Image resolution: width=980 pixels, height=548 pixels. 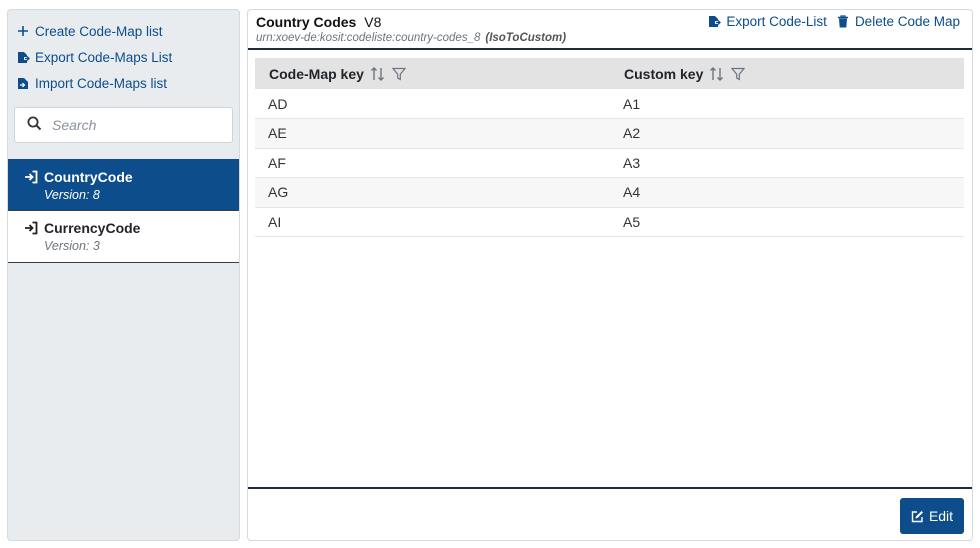 What do you see at coordinates (610, 513) in the screenshot?
I see `detail-footer: Edit` at bounding box center [610, 513].